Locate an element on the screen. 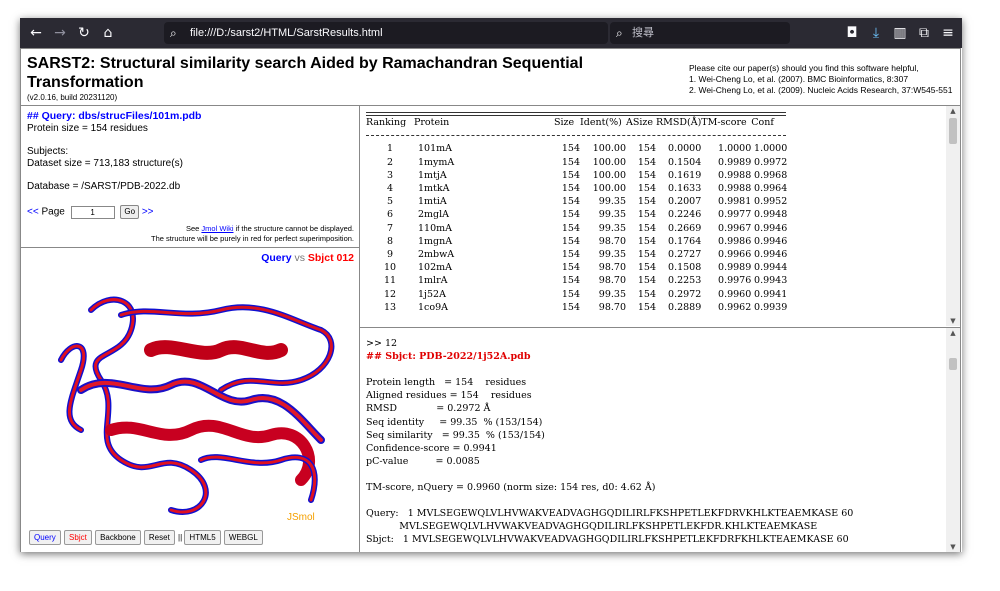 Image resolution: width=1000 pixels, height=591 pixels. table-cell: 1mlrA is located at coordinates (433, 281).